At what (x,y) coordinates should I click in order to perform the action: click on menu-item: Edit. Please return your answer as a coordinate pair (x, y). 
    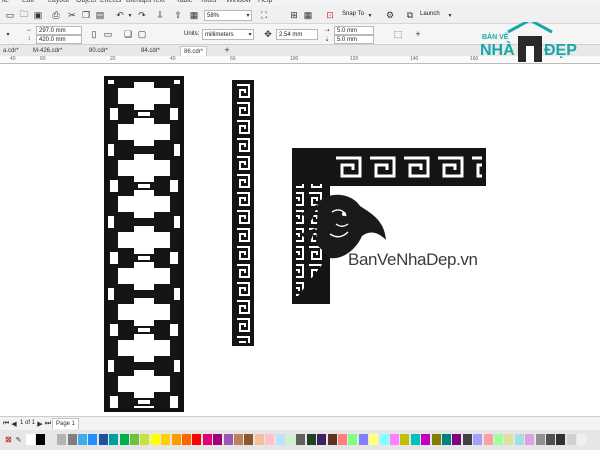
    Looking at the image, I should click on (28, 2).